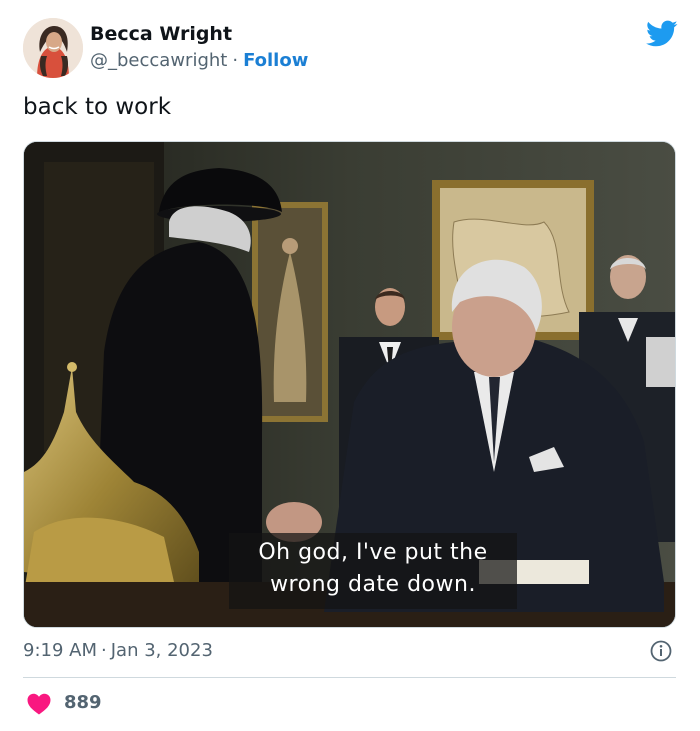 This screenshot has height=731, width=700. What do you see at coordinates (39, 704) in the screenshot?
I see `heart-icon` at bounding box center [39, 704].